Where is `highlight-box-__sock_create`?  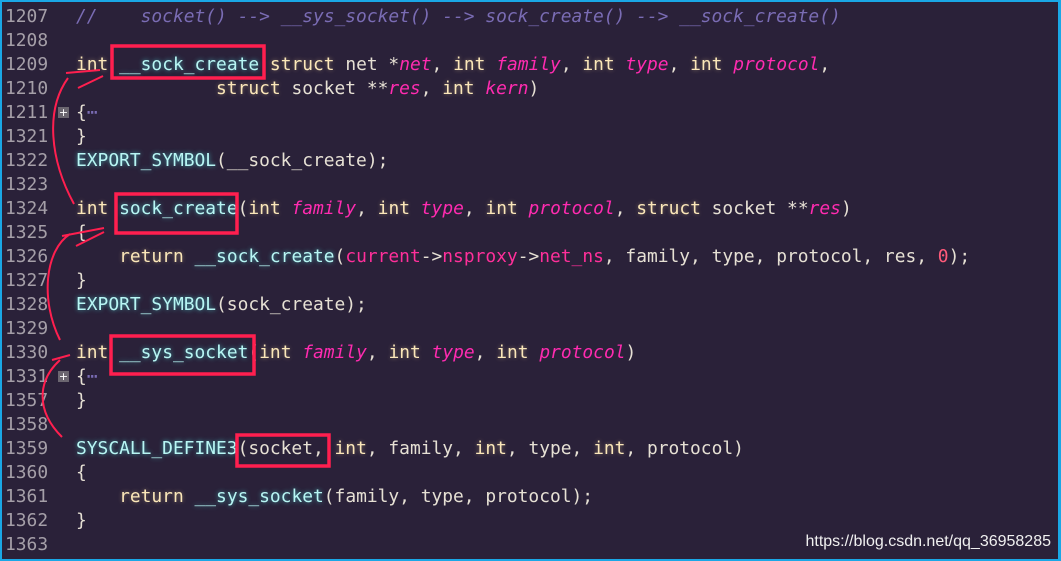 highlight-box-__sock_create is located at coordinates (188, 62).